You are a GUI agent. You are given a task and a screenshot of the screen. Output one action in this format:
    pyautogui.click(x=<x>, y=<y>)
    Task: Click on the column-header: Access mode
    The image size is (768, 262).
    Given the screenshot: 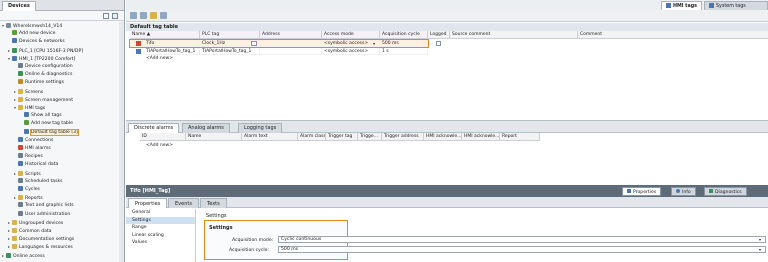 What is the action you would take?
    pyautogui.click(x=351, y=35)
    